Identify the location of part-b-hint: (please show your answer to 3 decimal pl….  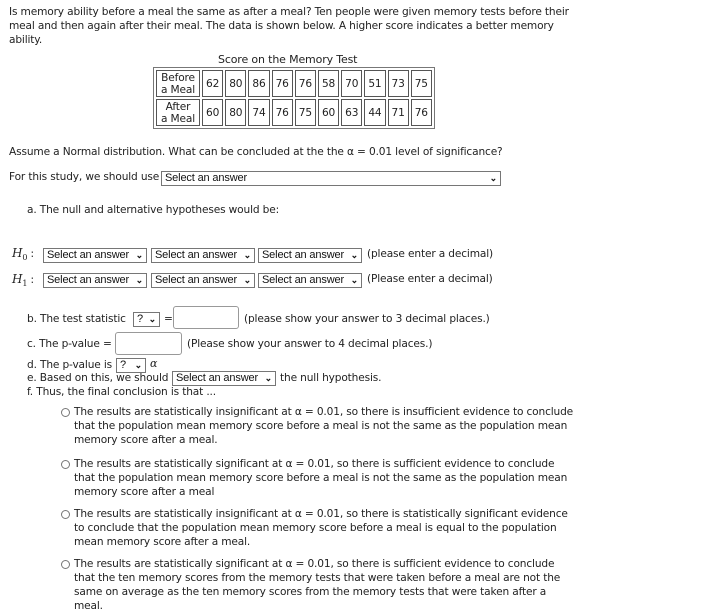
(367, 319).